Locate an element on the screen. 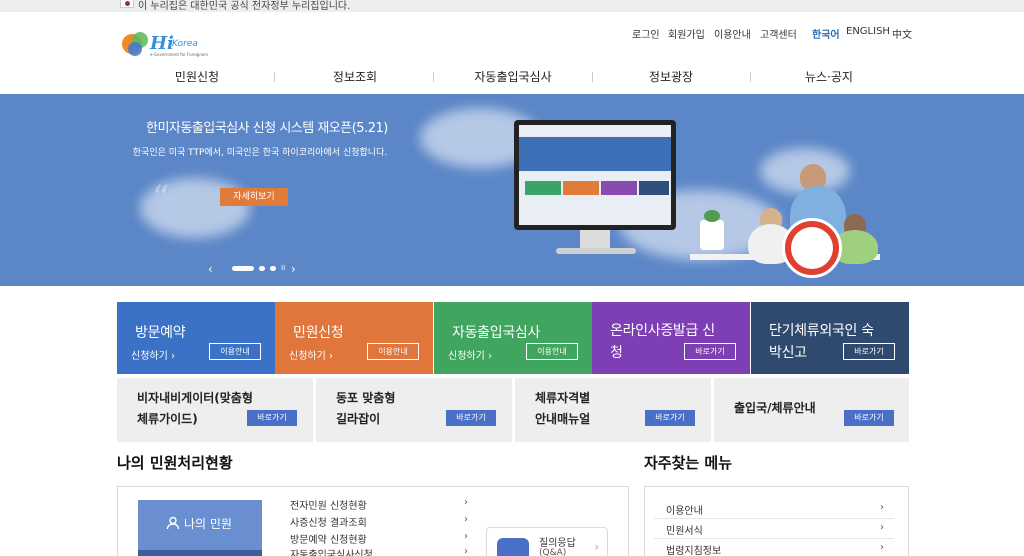  my-civil-card: 나의 민원 is located at coordinates (200, 528).